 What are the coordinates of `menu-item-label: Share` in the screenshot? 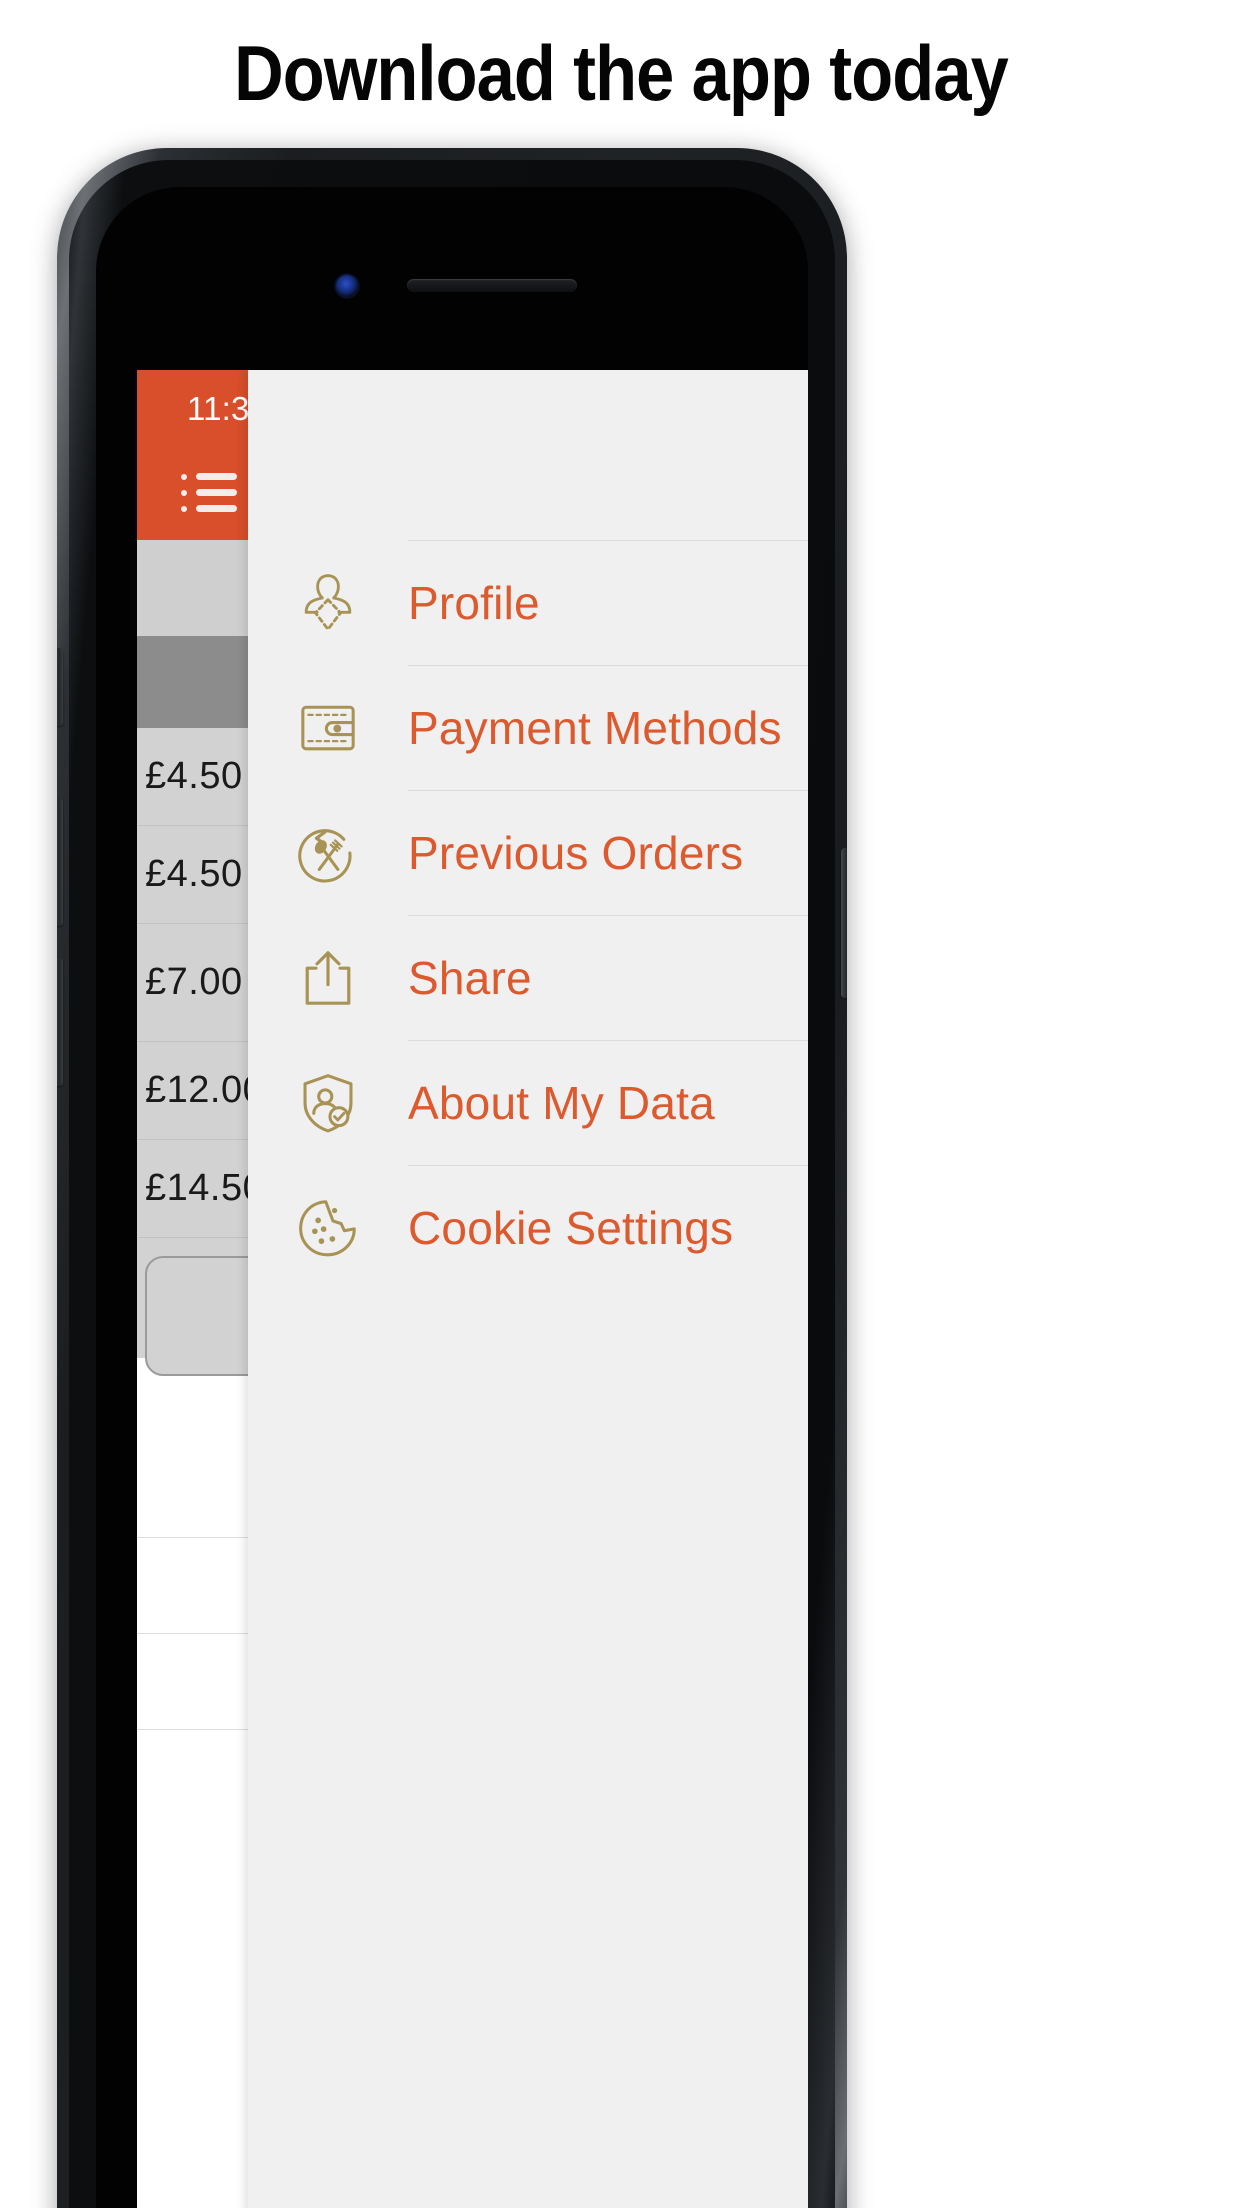 It's located at (470, 977).